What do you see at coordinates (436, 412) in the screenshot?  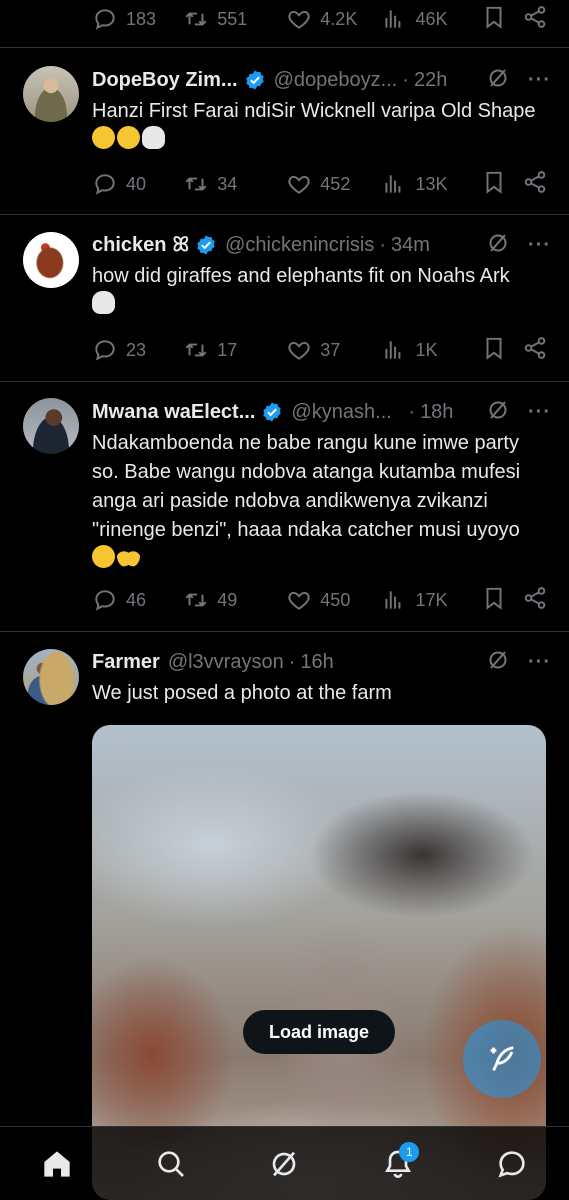 I see `timestamp: 18h` at bounding box center [436, 412].